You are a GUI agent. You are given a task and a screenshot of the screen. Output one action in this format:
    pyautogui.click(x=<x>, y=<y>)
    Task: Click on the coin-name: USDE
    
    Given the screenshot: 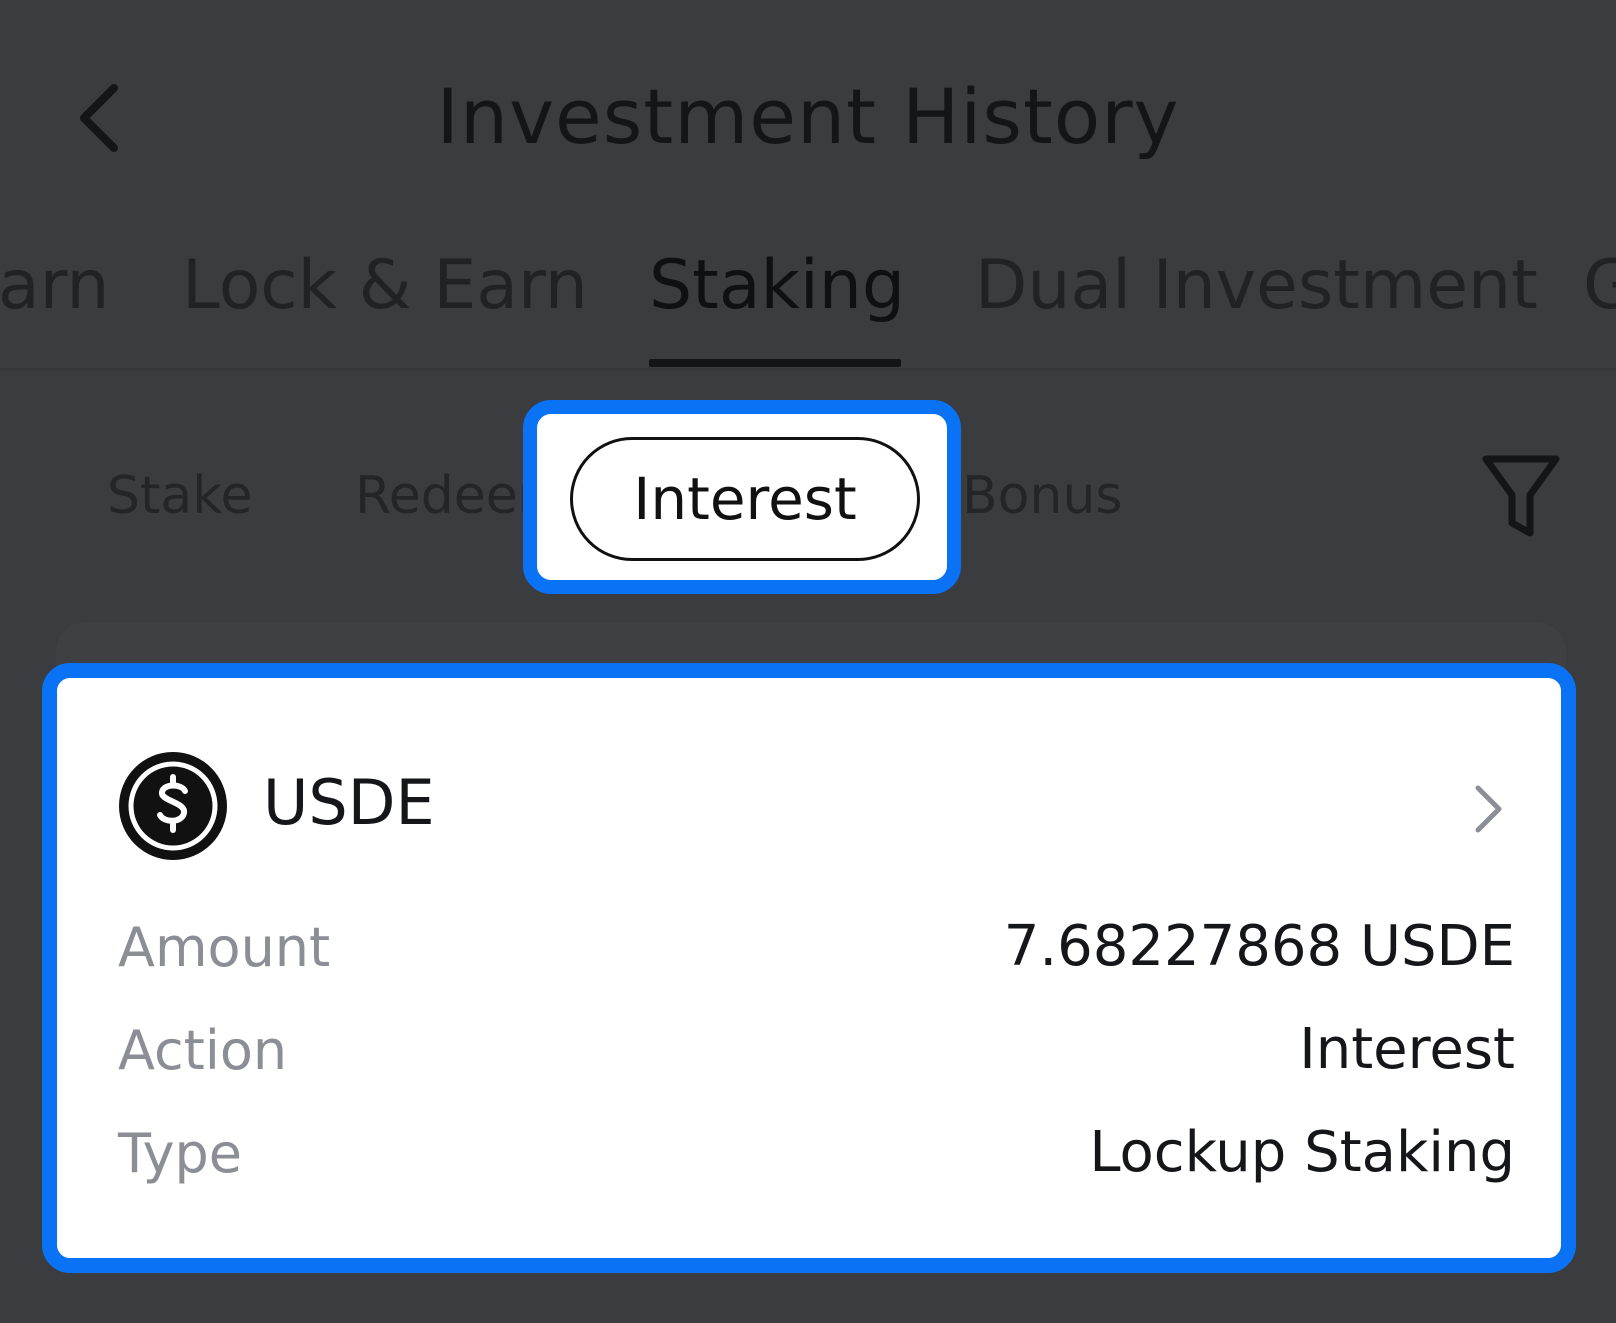 What is the action you would take?
    pyautogui.click(x=349, y=802)
    